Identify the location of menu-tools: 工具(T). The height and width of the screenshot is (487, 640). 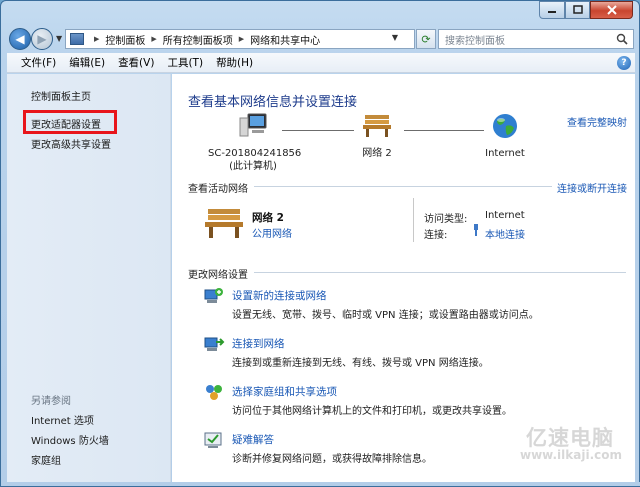
(185, 62).